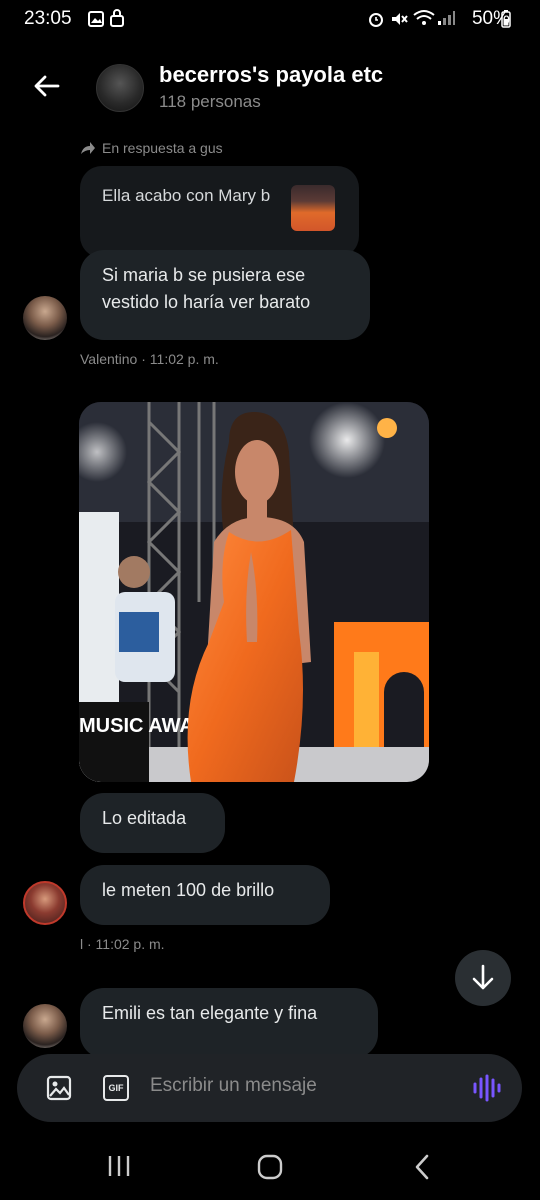 This screenshot has width=540, height=1200. What do you see at coordinates (88, 148) in the screenshot?
I see `reply-arrow-icon` at bounding box center [88, 148].